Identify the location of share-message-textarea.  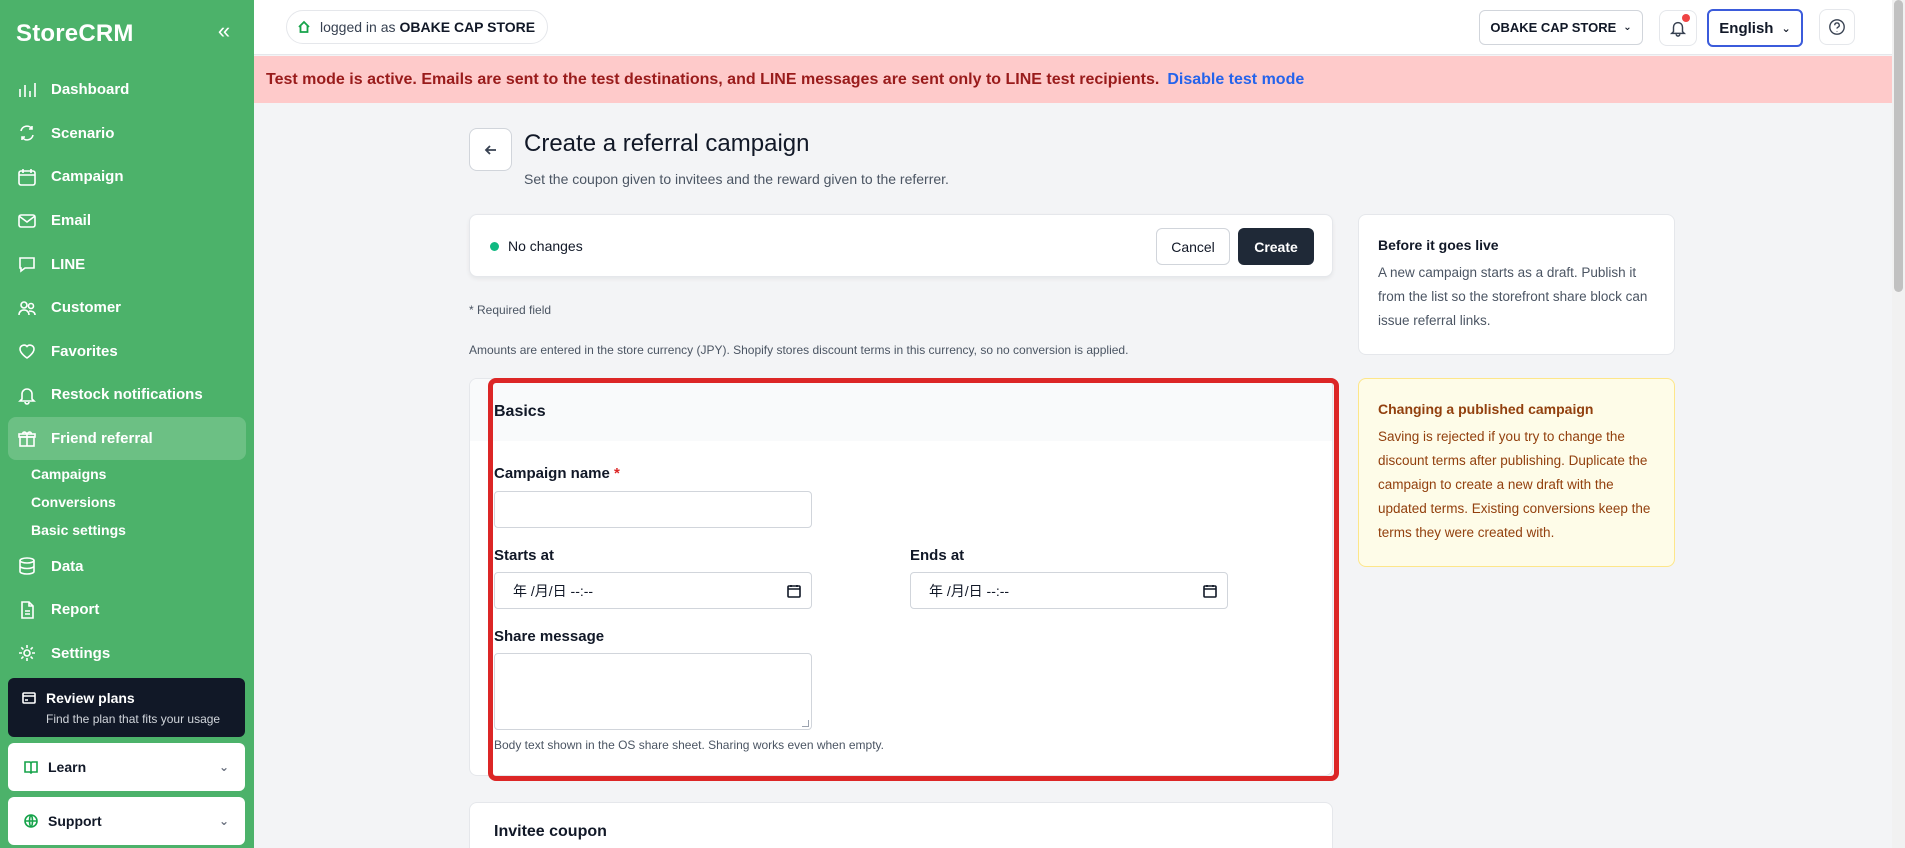
(653, 691).